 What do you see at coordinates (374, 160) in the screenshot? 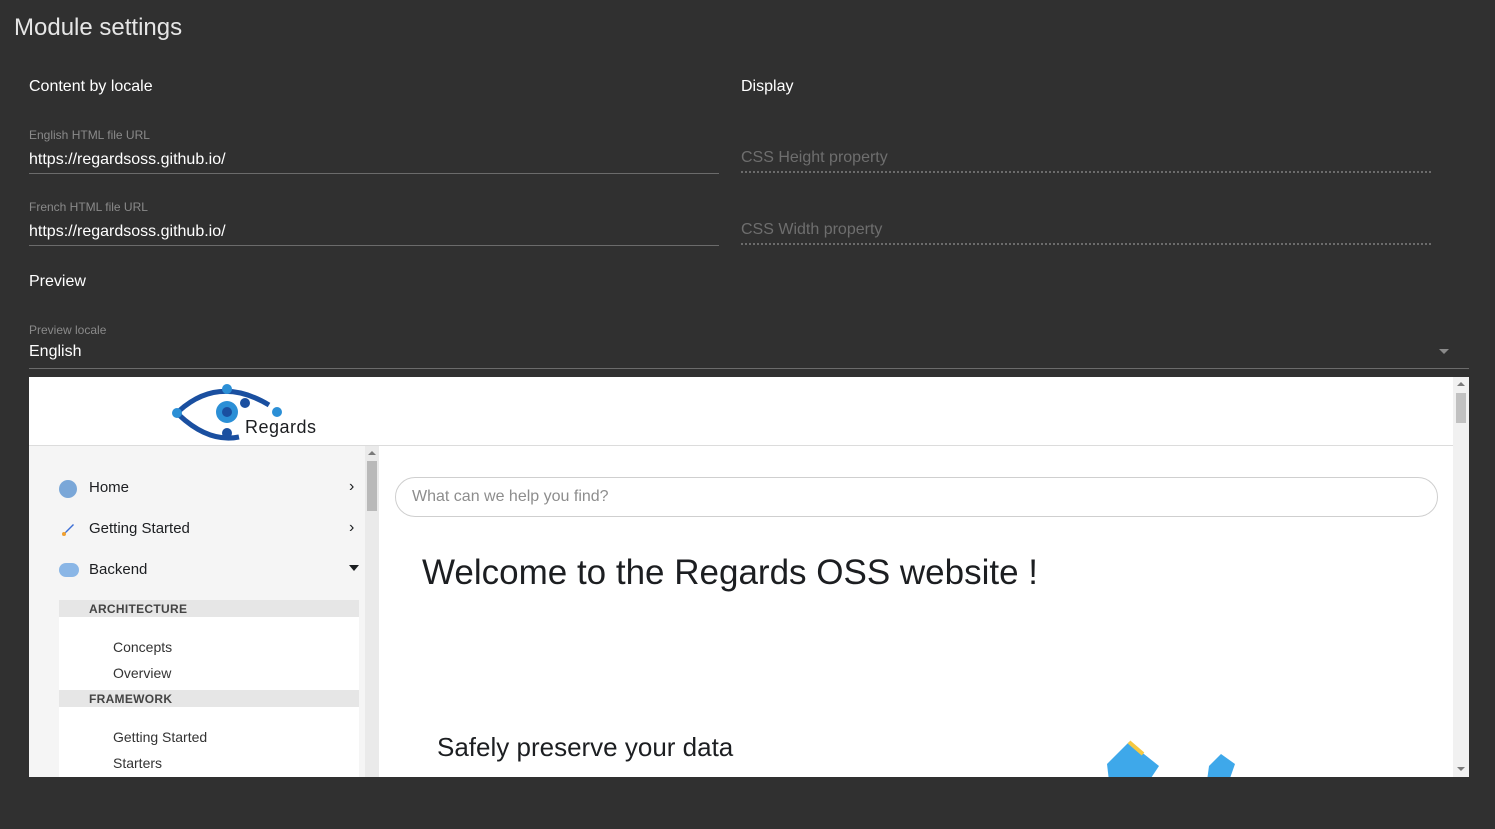
I see `english-url-field: https://regardsoss.github.io/` at bounding box center [374, 160].